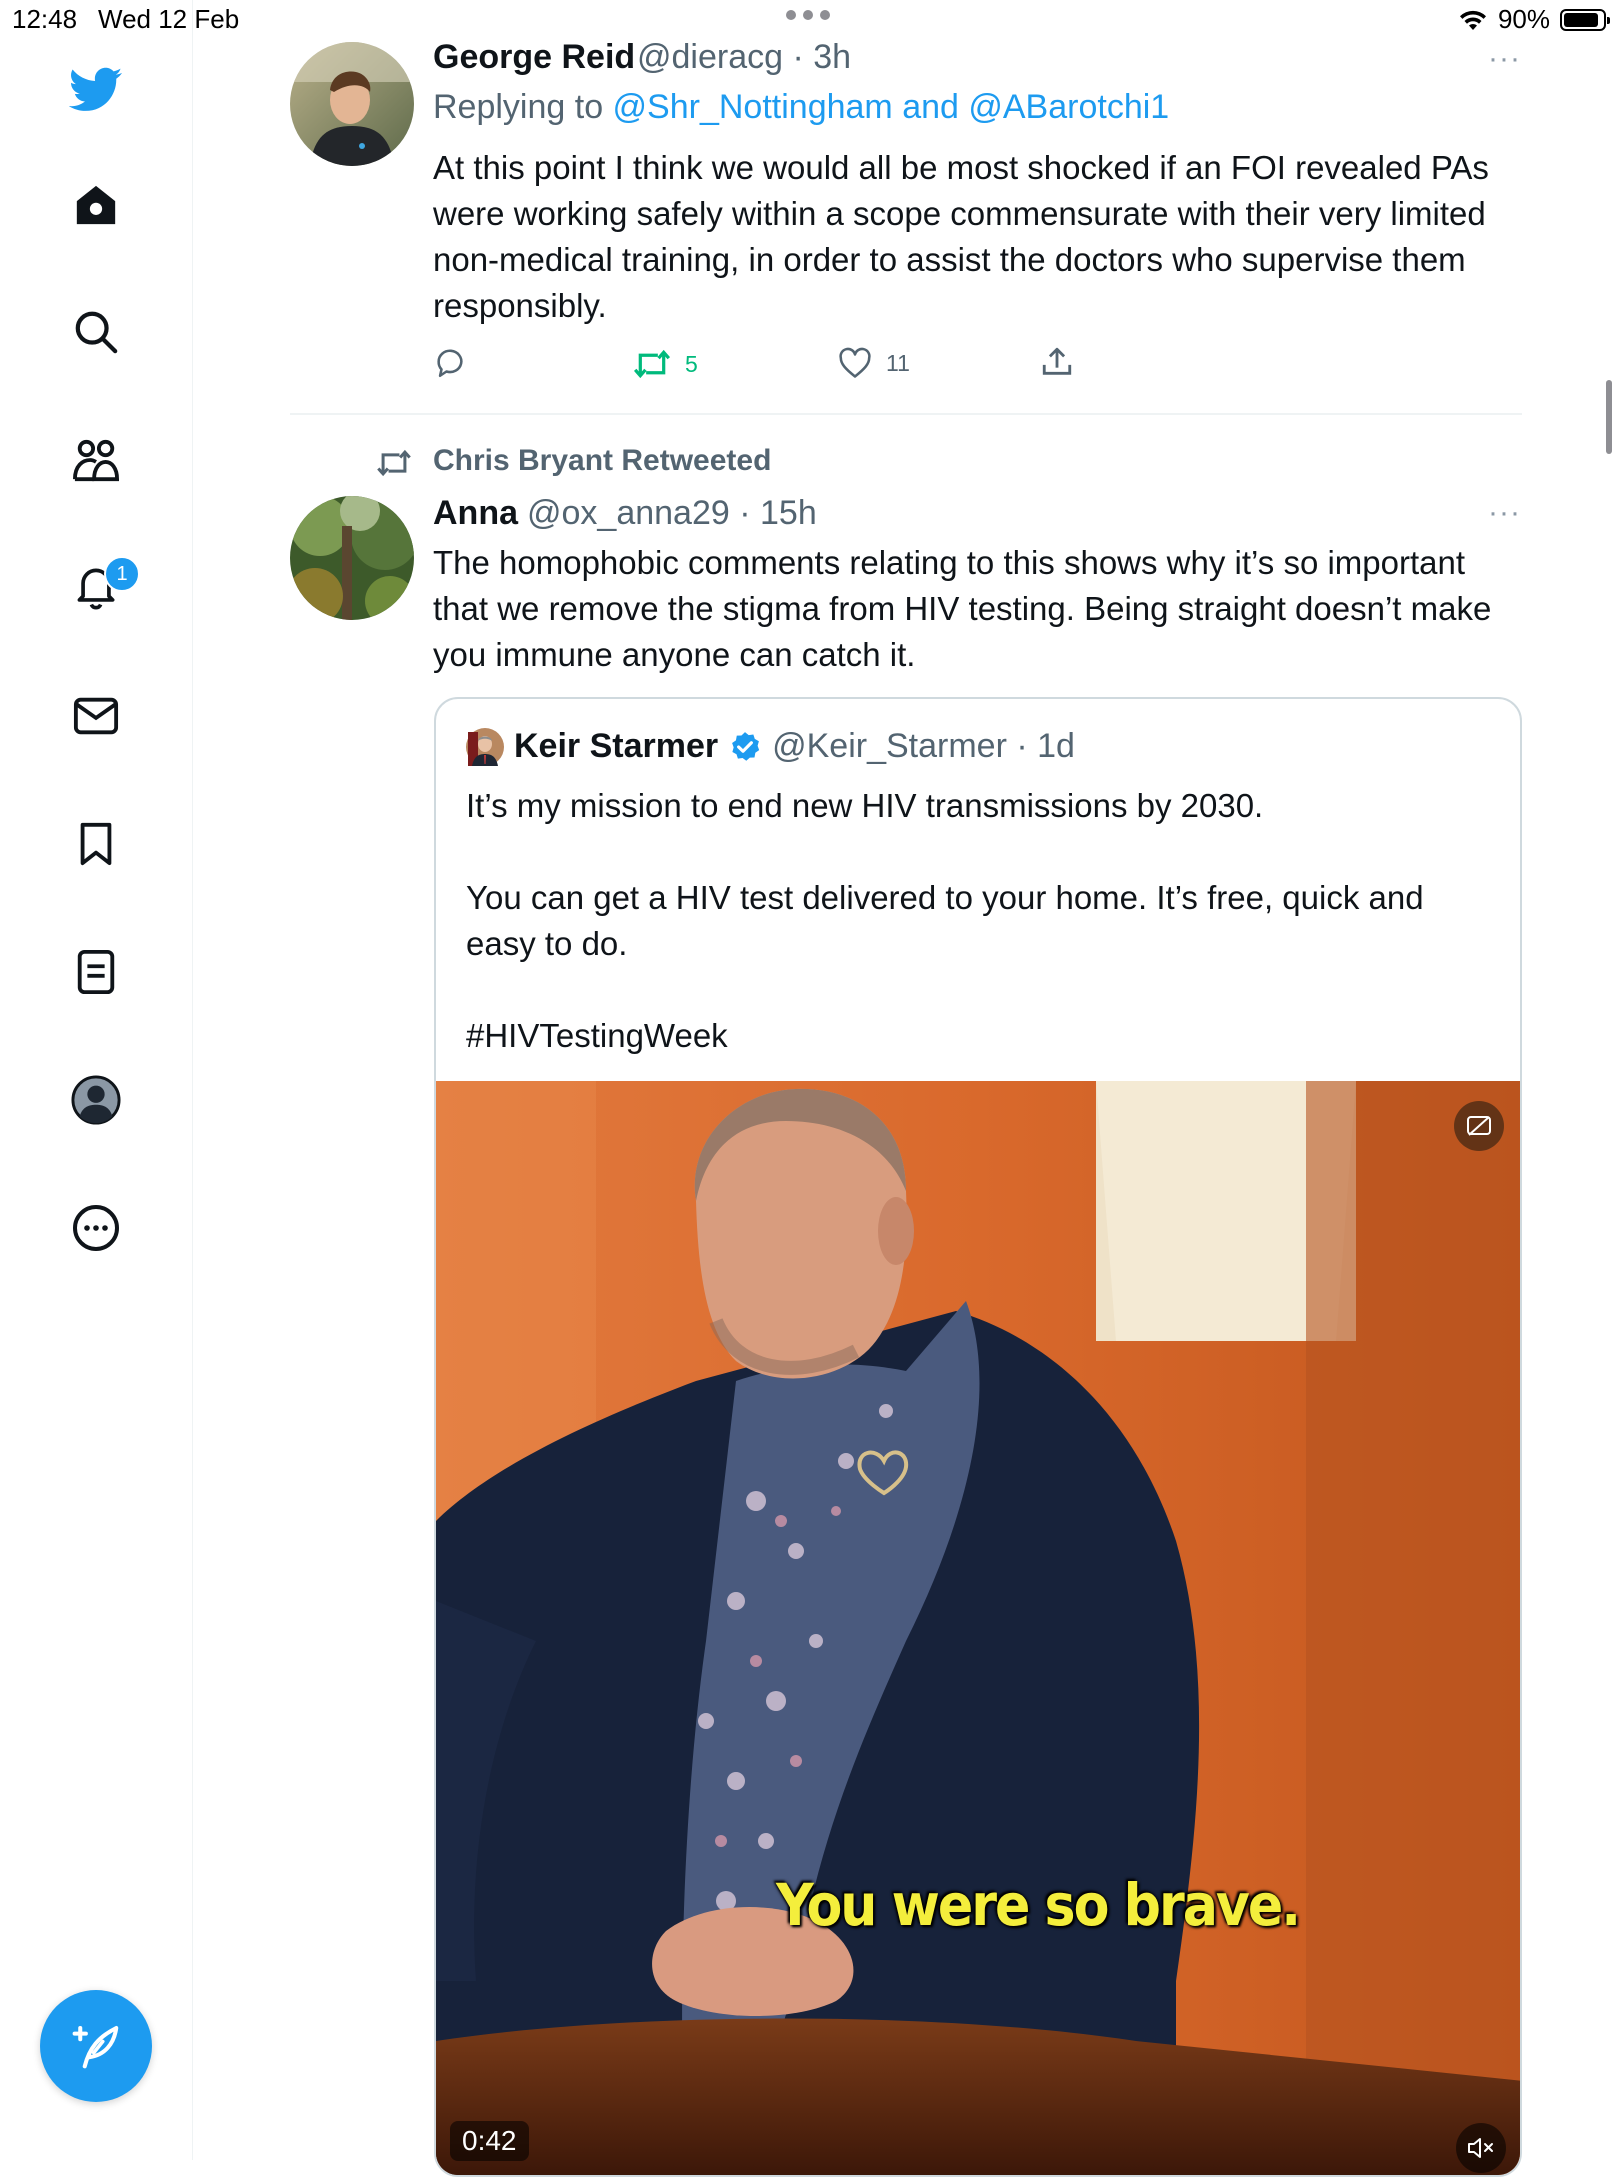 The image size is (1620, 2177). Describe the element at coordinates (122, 574) in the screenshot. I see `notification-badge: 1` at that location.